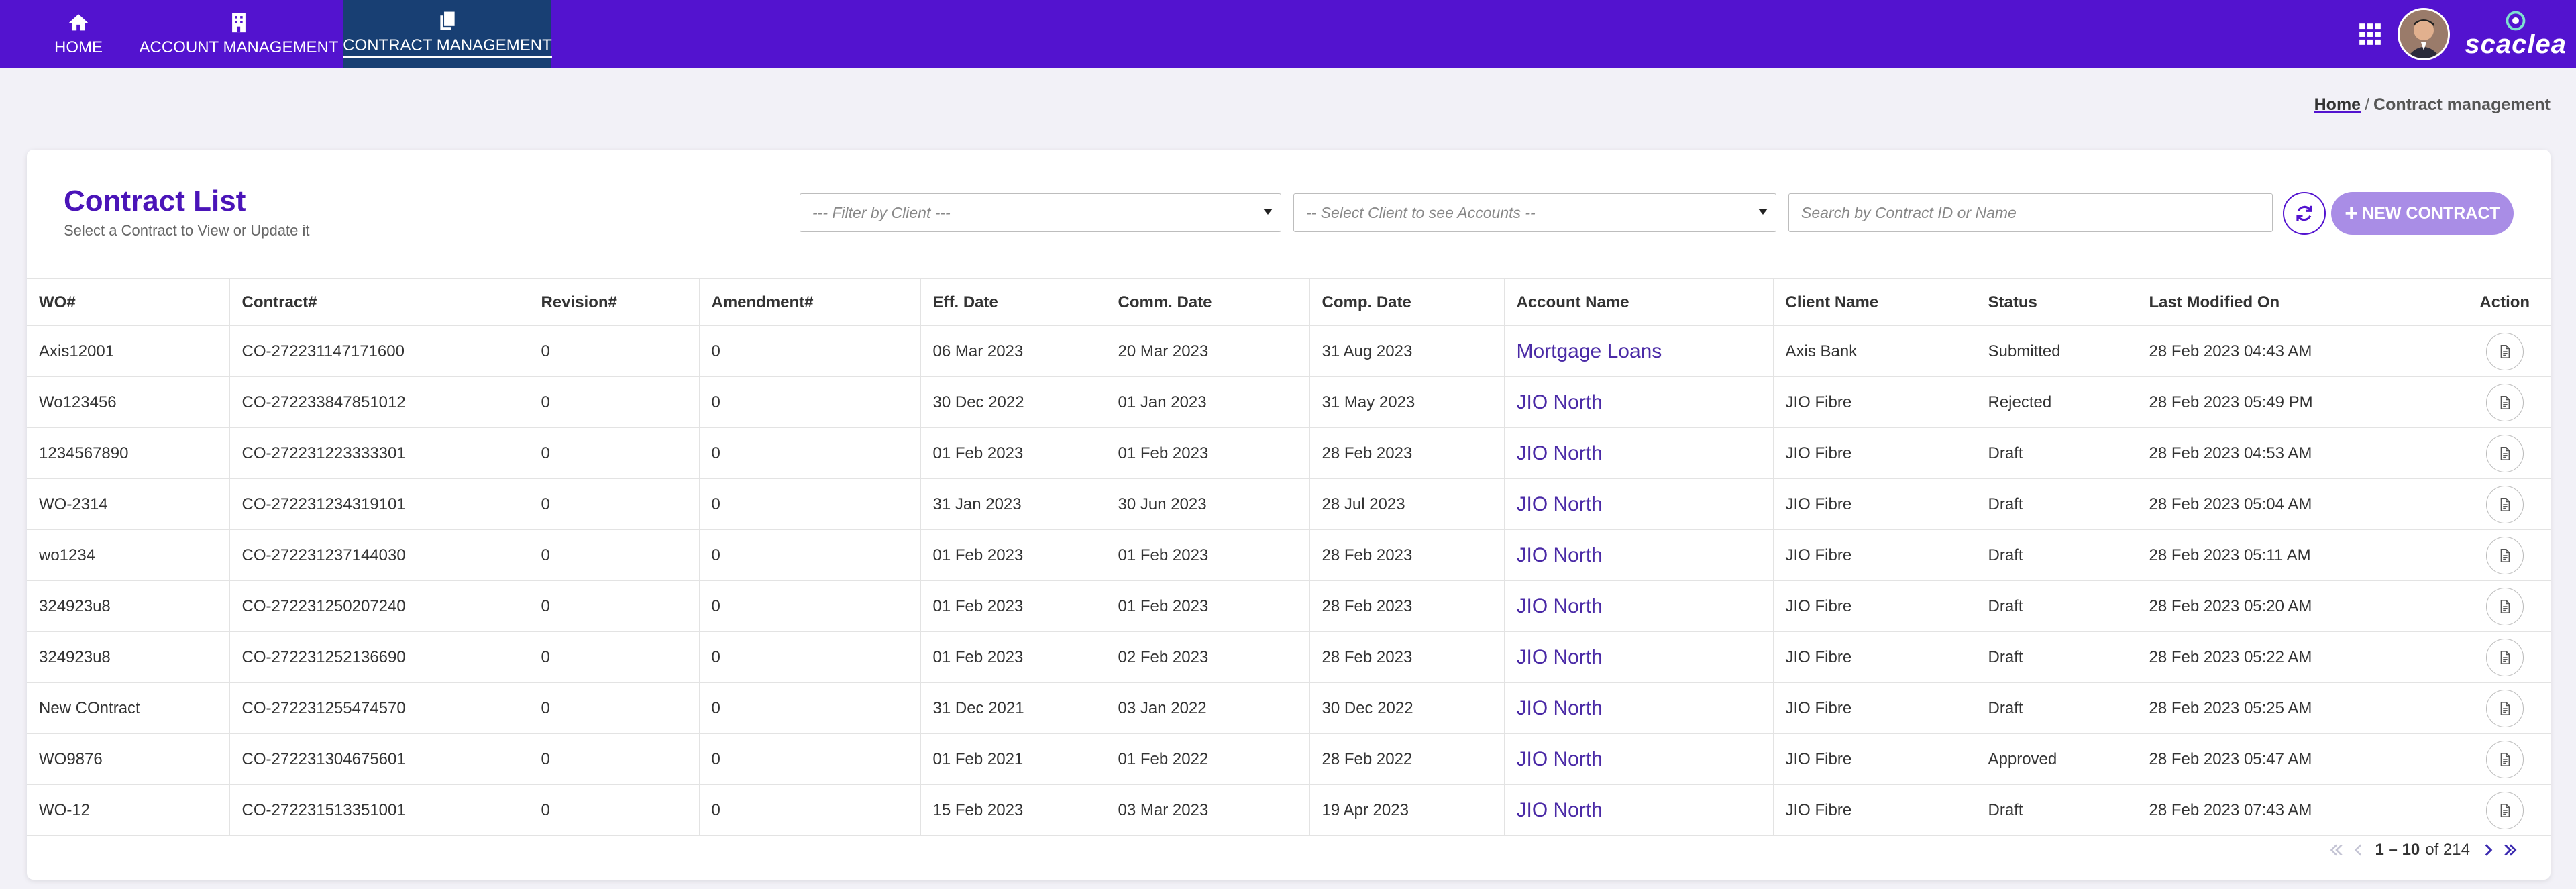 This screenshot has width=2576, height=889. I want to click on client-filter-select: --- Filter by Client ---, so click(1040, 212).